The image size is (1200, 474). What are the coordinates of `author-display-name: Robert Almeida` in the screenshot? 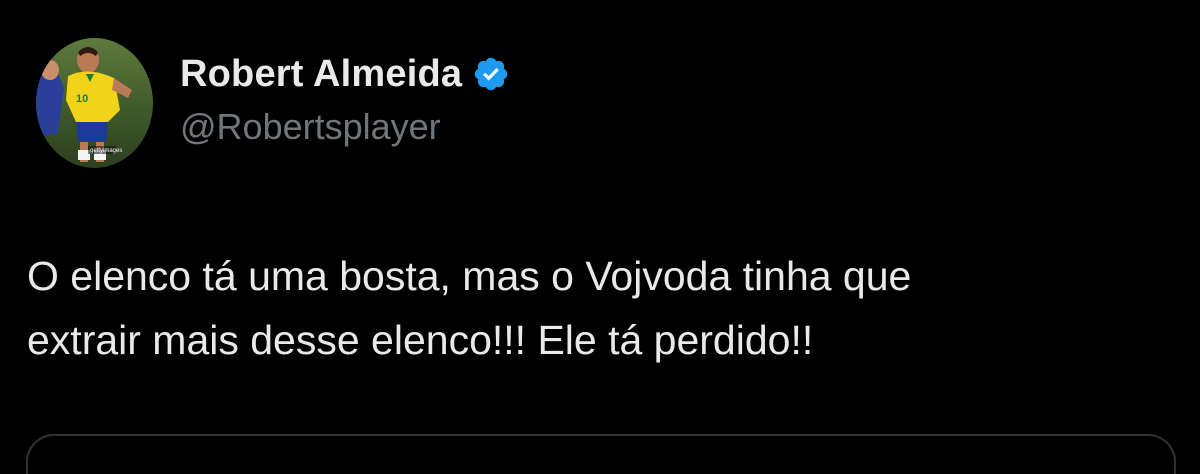 It's located at (321, 74).